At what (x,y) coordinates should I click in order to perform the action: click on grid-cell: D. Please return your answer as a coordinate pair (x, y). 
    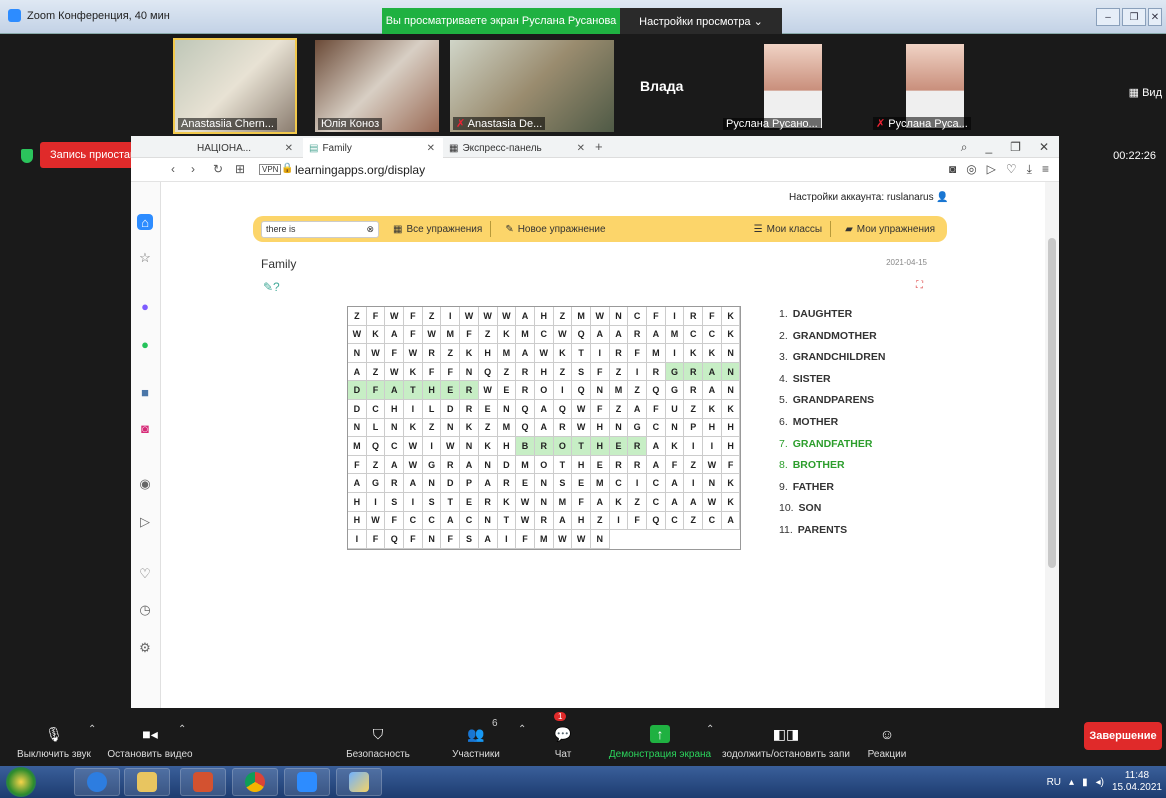
    Looking at the image, I should click on (357, 409).